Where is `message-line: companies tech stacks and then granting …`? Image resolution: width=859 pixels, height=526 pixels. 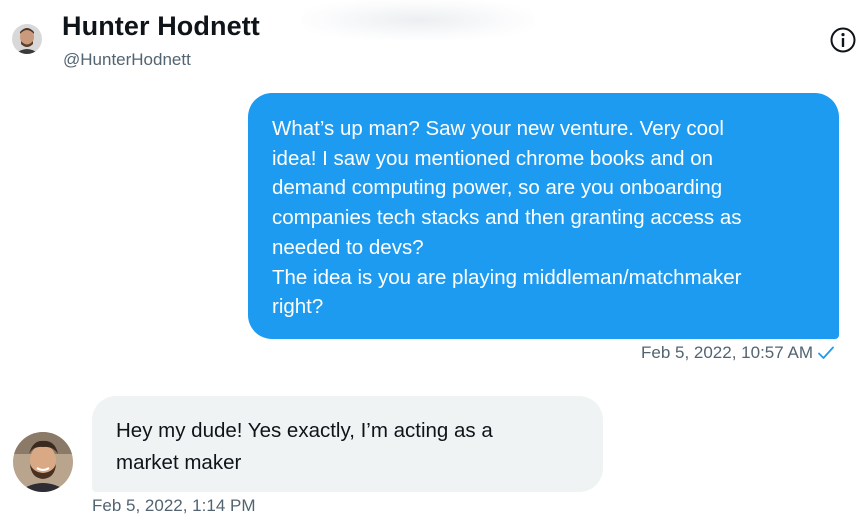
message-line: companies tech stacks and then granting … is located at coordinates (507, 218).